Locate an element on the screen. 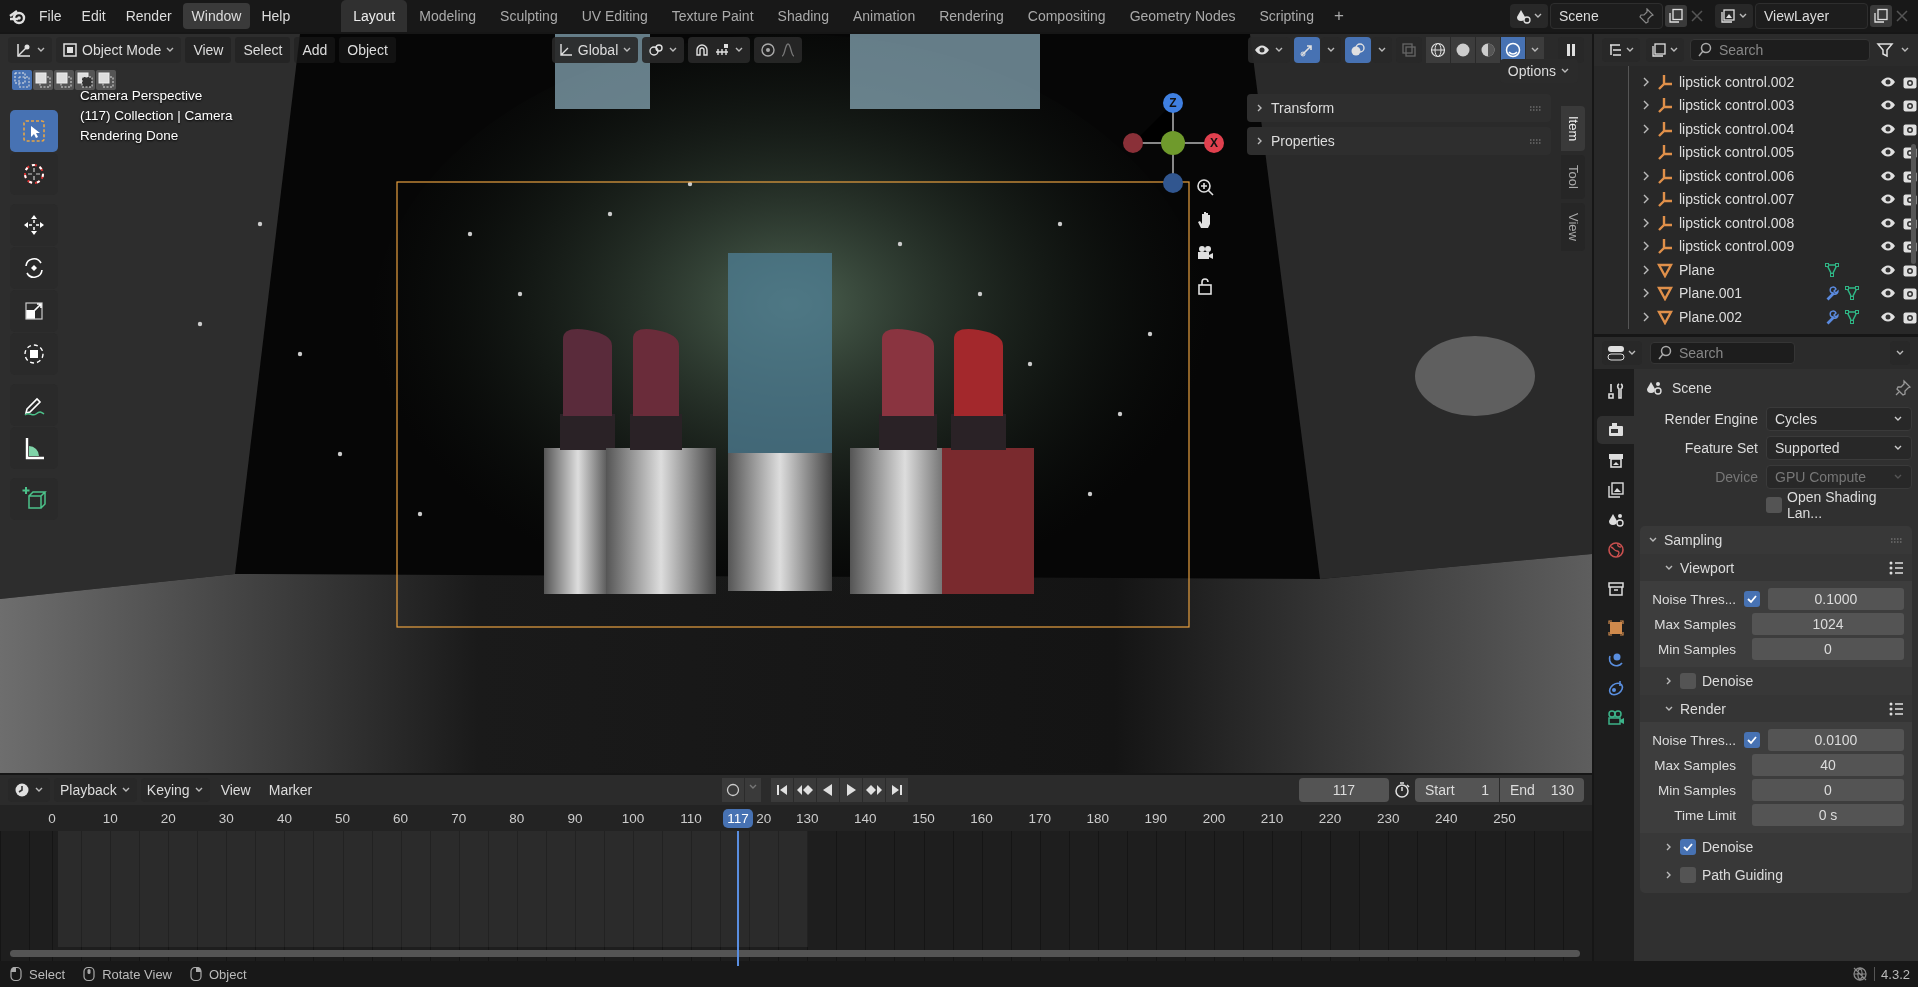 The height and width of the screenshot is (987, 1918). field-label: Min Samples is located at coordinates (1696, 649).